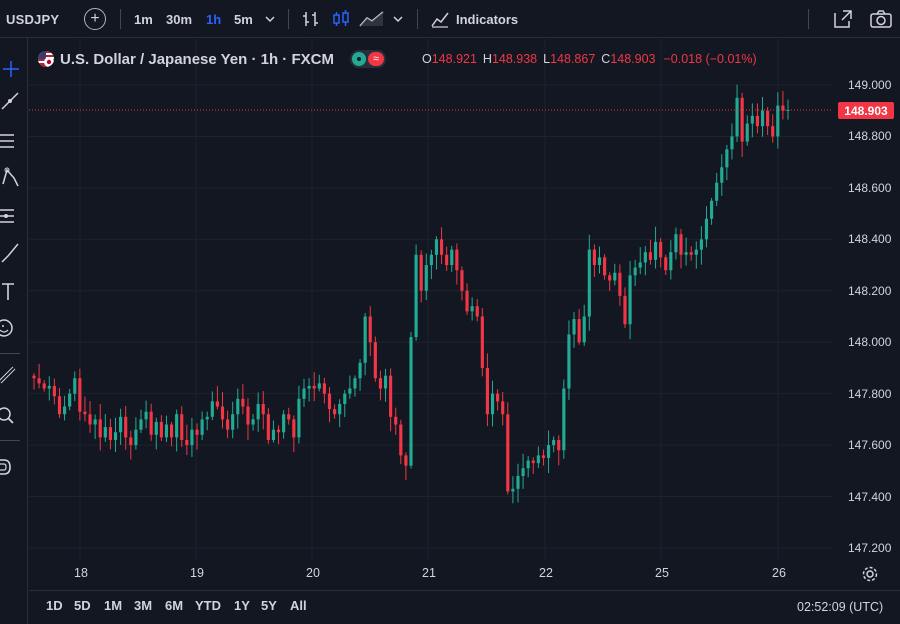 The image size is (900, 624). What do you see at coordinates (54, 605) in the screenshot?
I see `range-button-1d: 1D` at bounding box center [54, 605].